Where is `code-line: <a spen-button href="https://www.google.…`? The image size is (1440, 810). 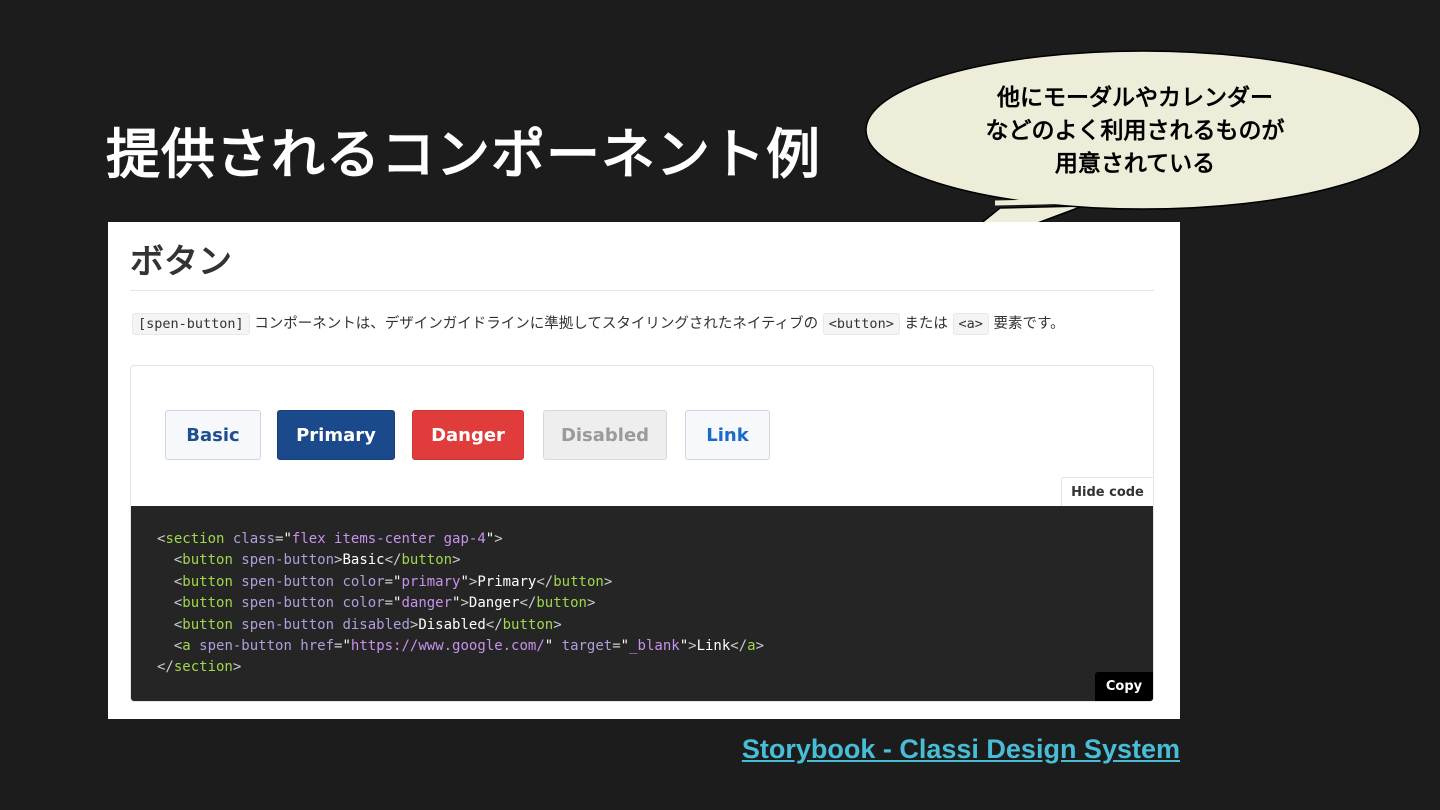
code-line: <a spen-button href="https://www.google.… is located at coordinates (460, 646).